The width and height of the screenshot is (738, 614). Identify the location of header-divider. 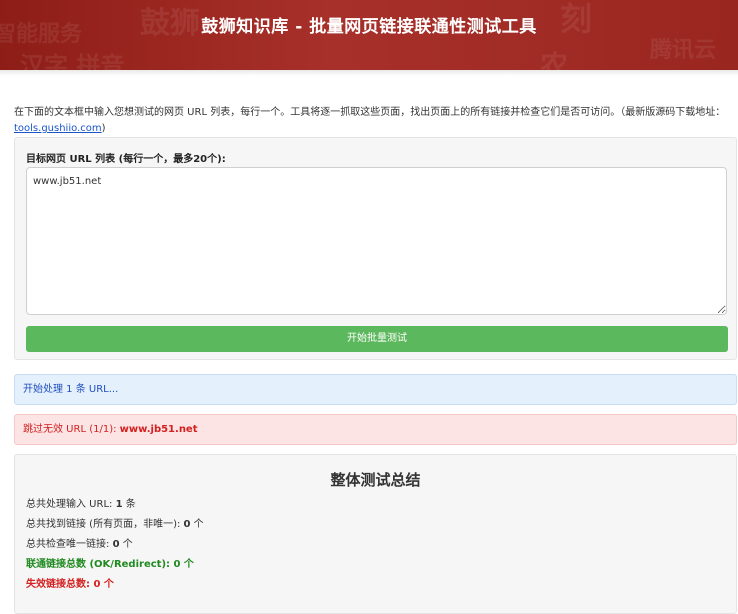
(369, 73).